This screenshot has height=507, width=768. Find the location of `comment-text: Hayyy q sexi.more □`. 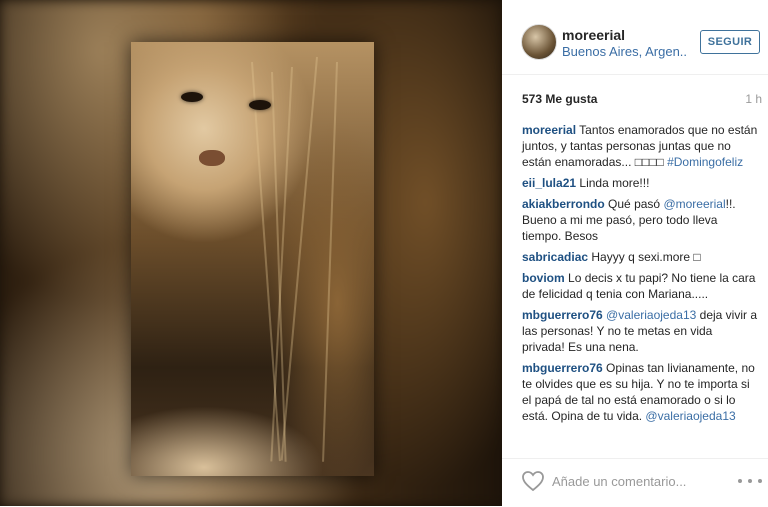

comment-text: Hayyy q sexi.more □ is located at coordinates (646, 257).